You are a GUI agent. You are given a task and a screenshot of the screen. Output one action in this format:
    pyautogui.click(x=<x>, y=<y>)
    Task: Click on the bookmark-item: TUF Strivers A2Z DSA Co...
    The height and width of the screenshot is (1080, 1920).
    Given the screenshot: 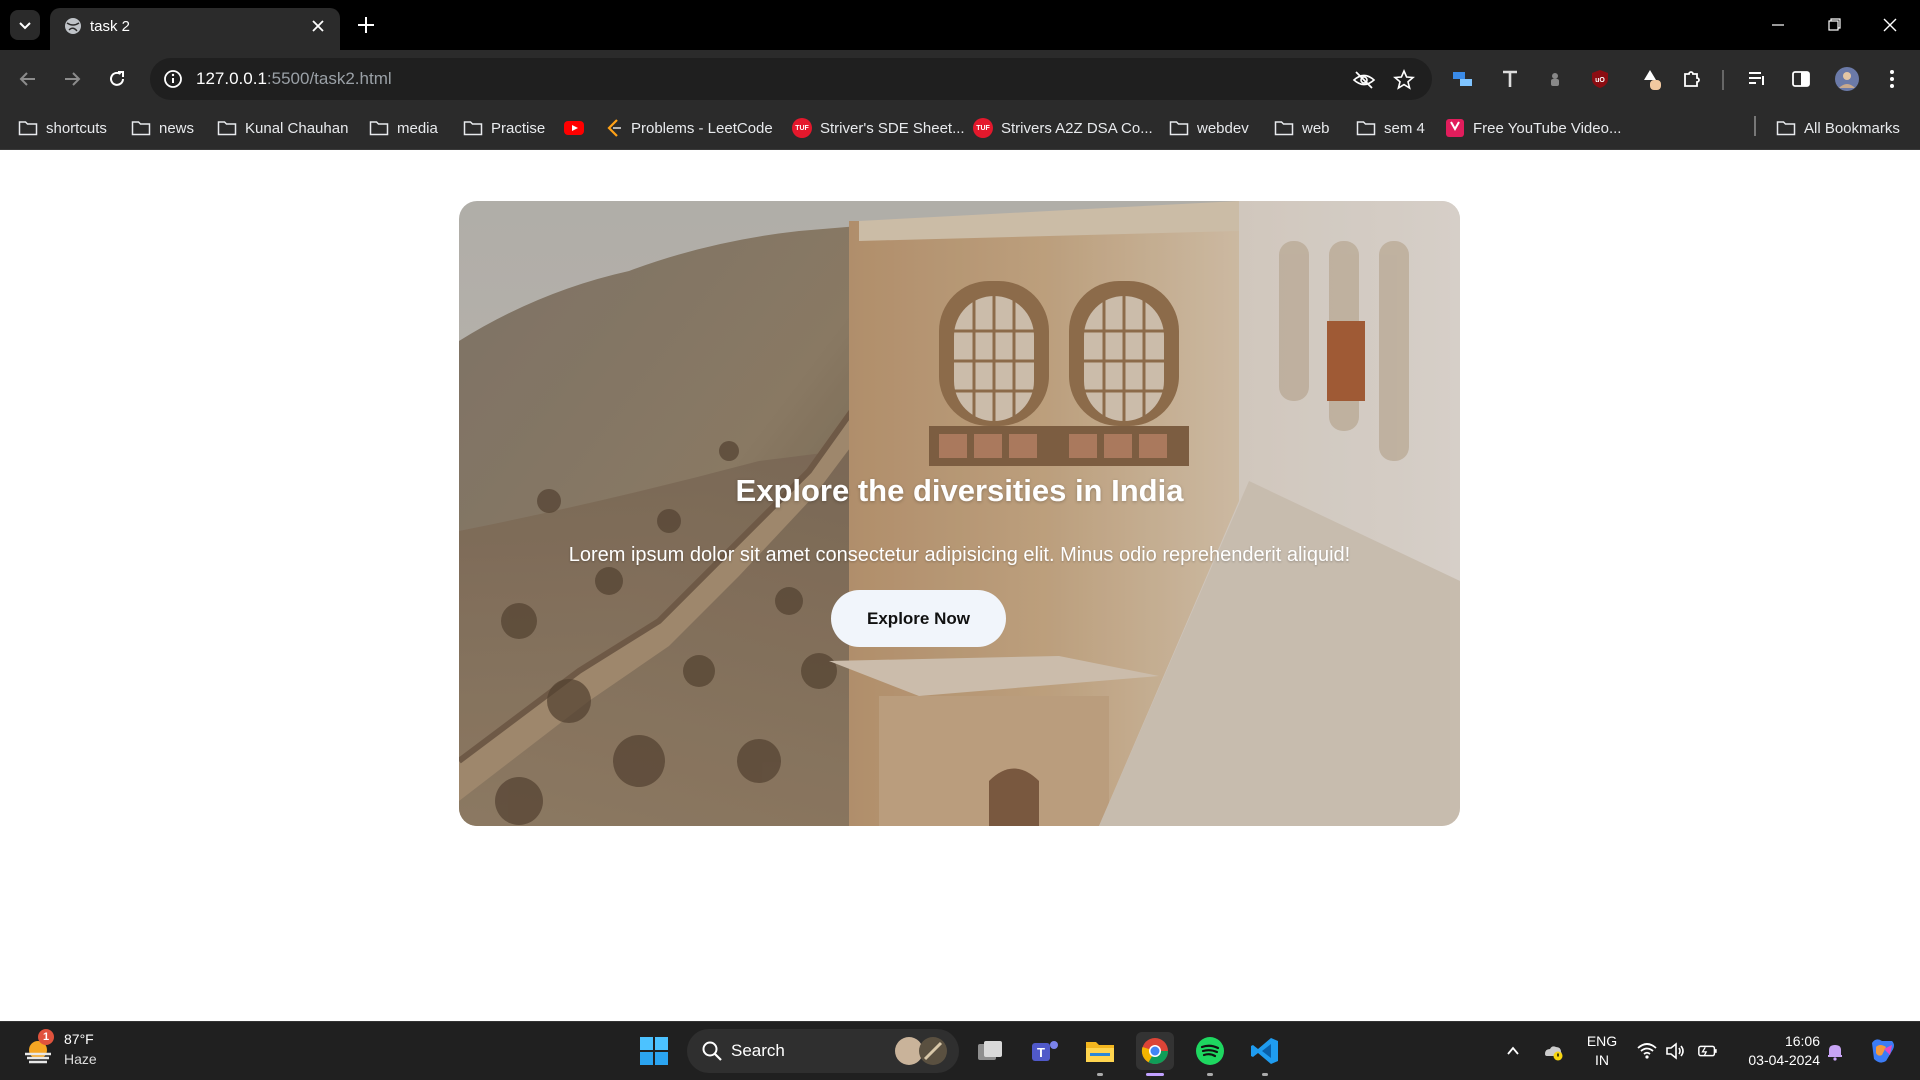 What is the action you would take?
    pyautogui.click(x=1063, y=128)
    